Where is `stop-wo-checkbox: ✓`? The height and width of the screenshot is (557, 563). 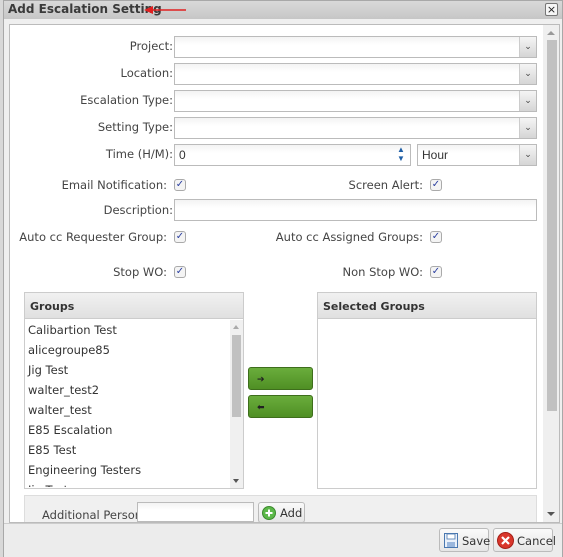 stop-wo-checkbox: ✓ is located at coordinates (180, 272).